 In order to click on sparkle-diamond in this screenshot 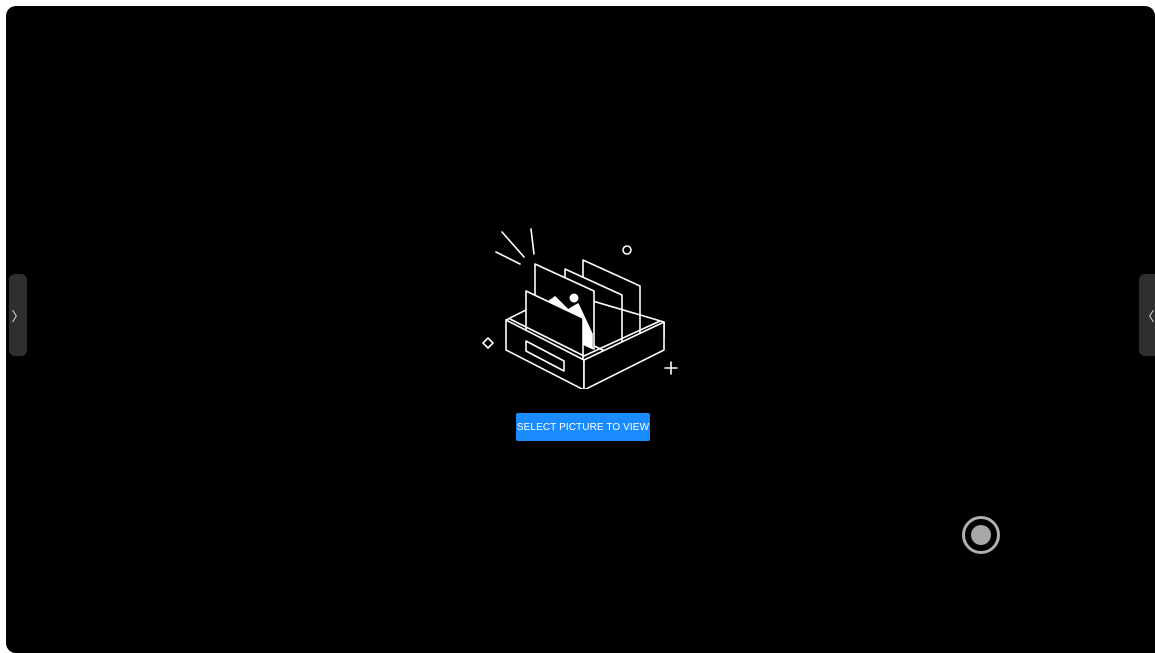, I will do `click(488, 343)`.